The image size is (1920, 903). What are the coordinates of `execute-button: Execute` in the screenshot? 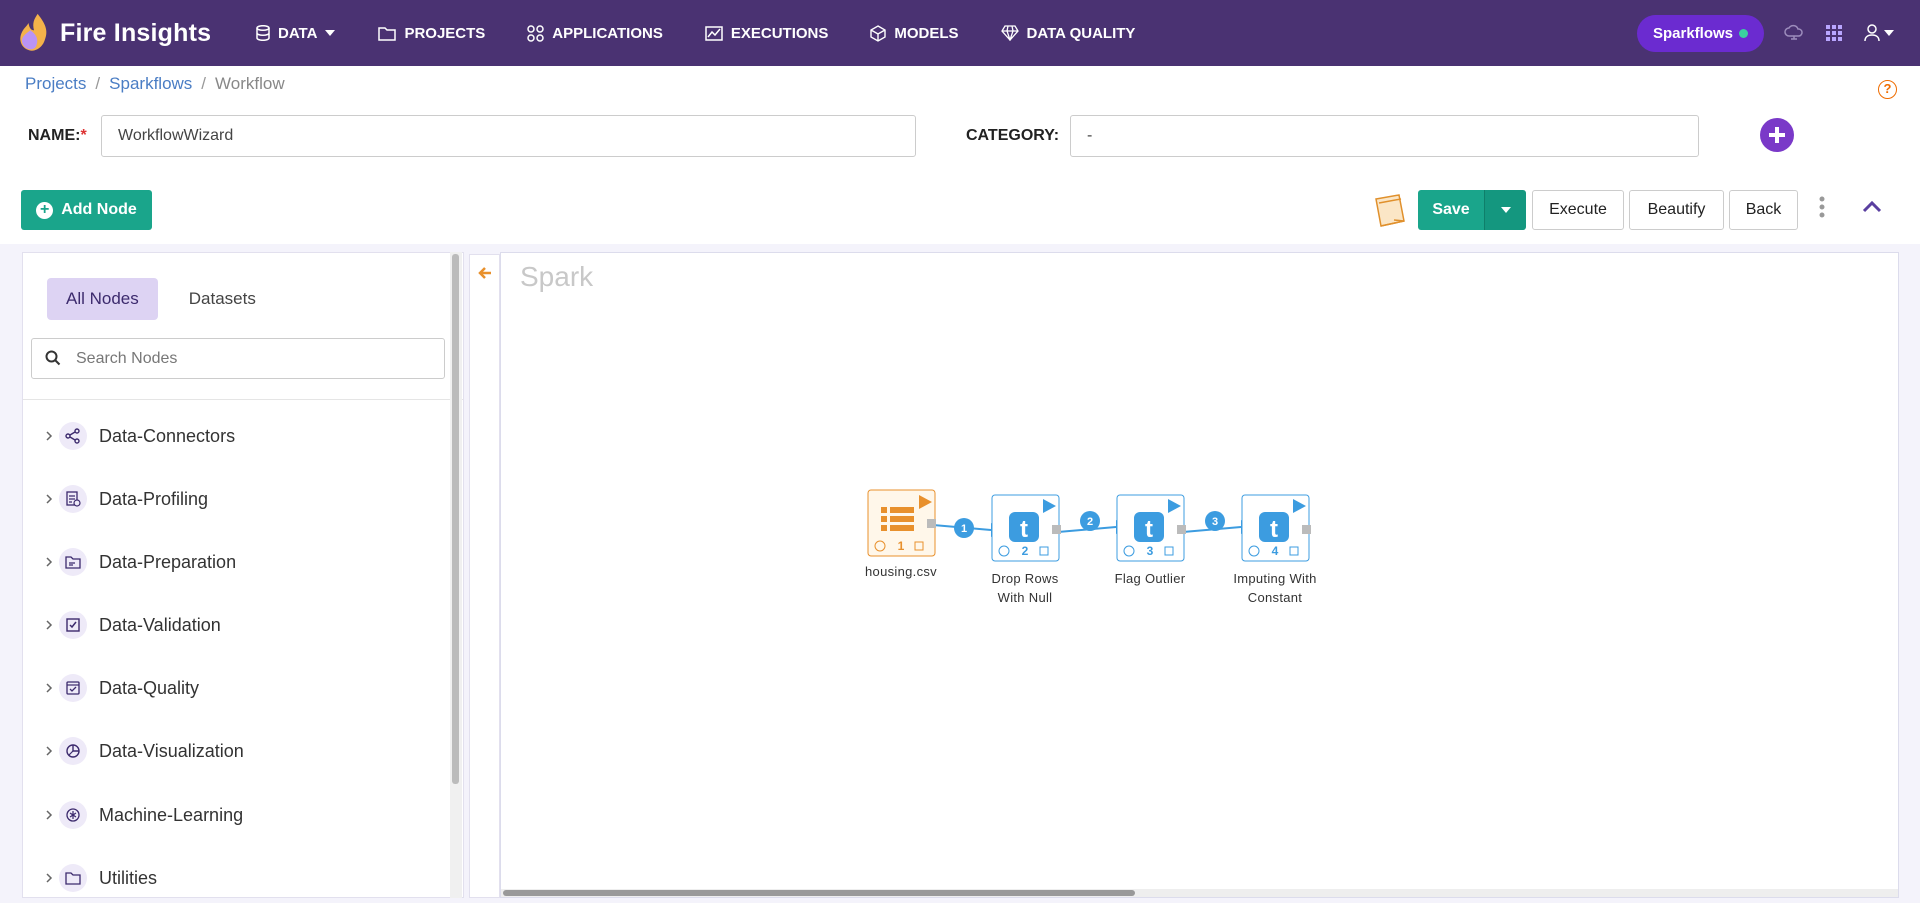 It's located at (1578, 210).